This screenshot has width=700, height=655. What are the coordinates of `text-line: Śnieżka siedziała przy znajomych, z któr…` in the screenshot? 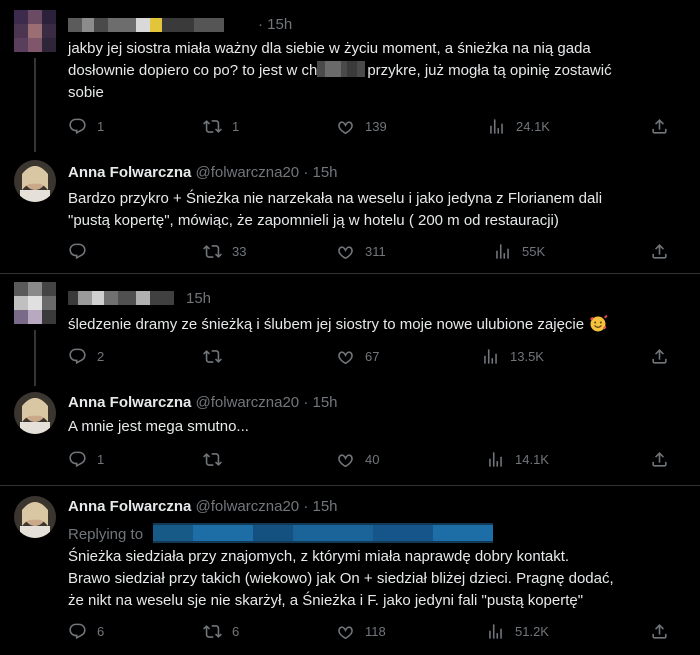 It's located at (319, 556).